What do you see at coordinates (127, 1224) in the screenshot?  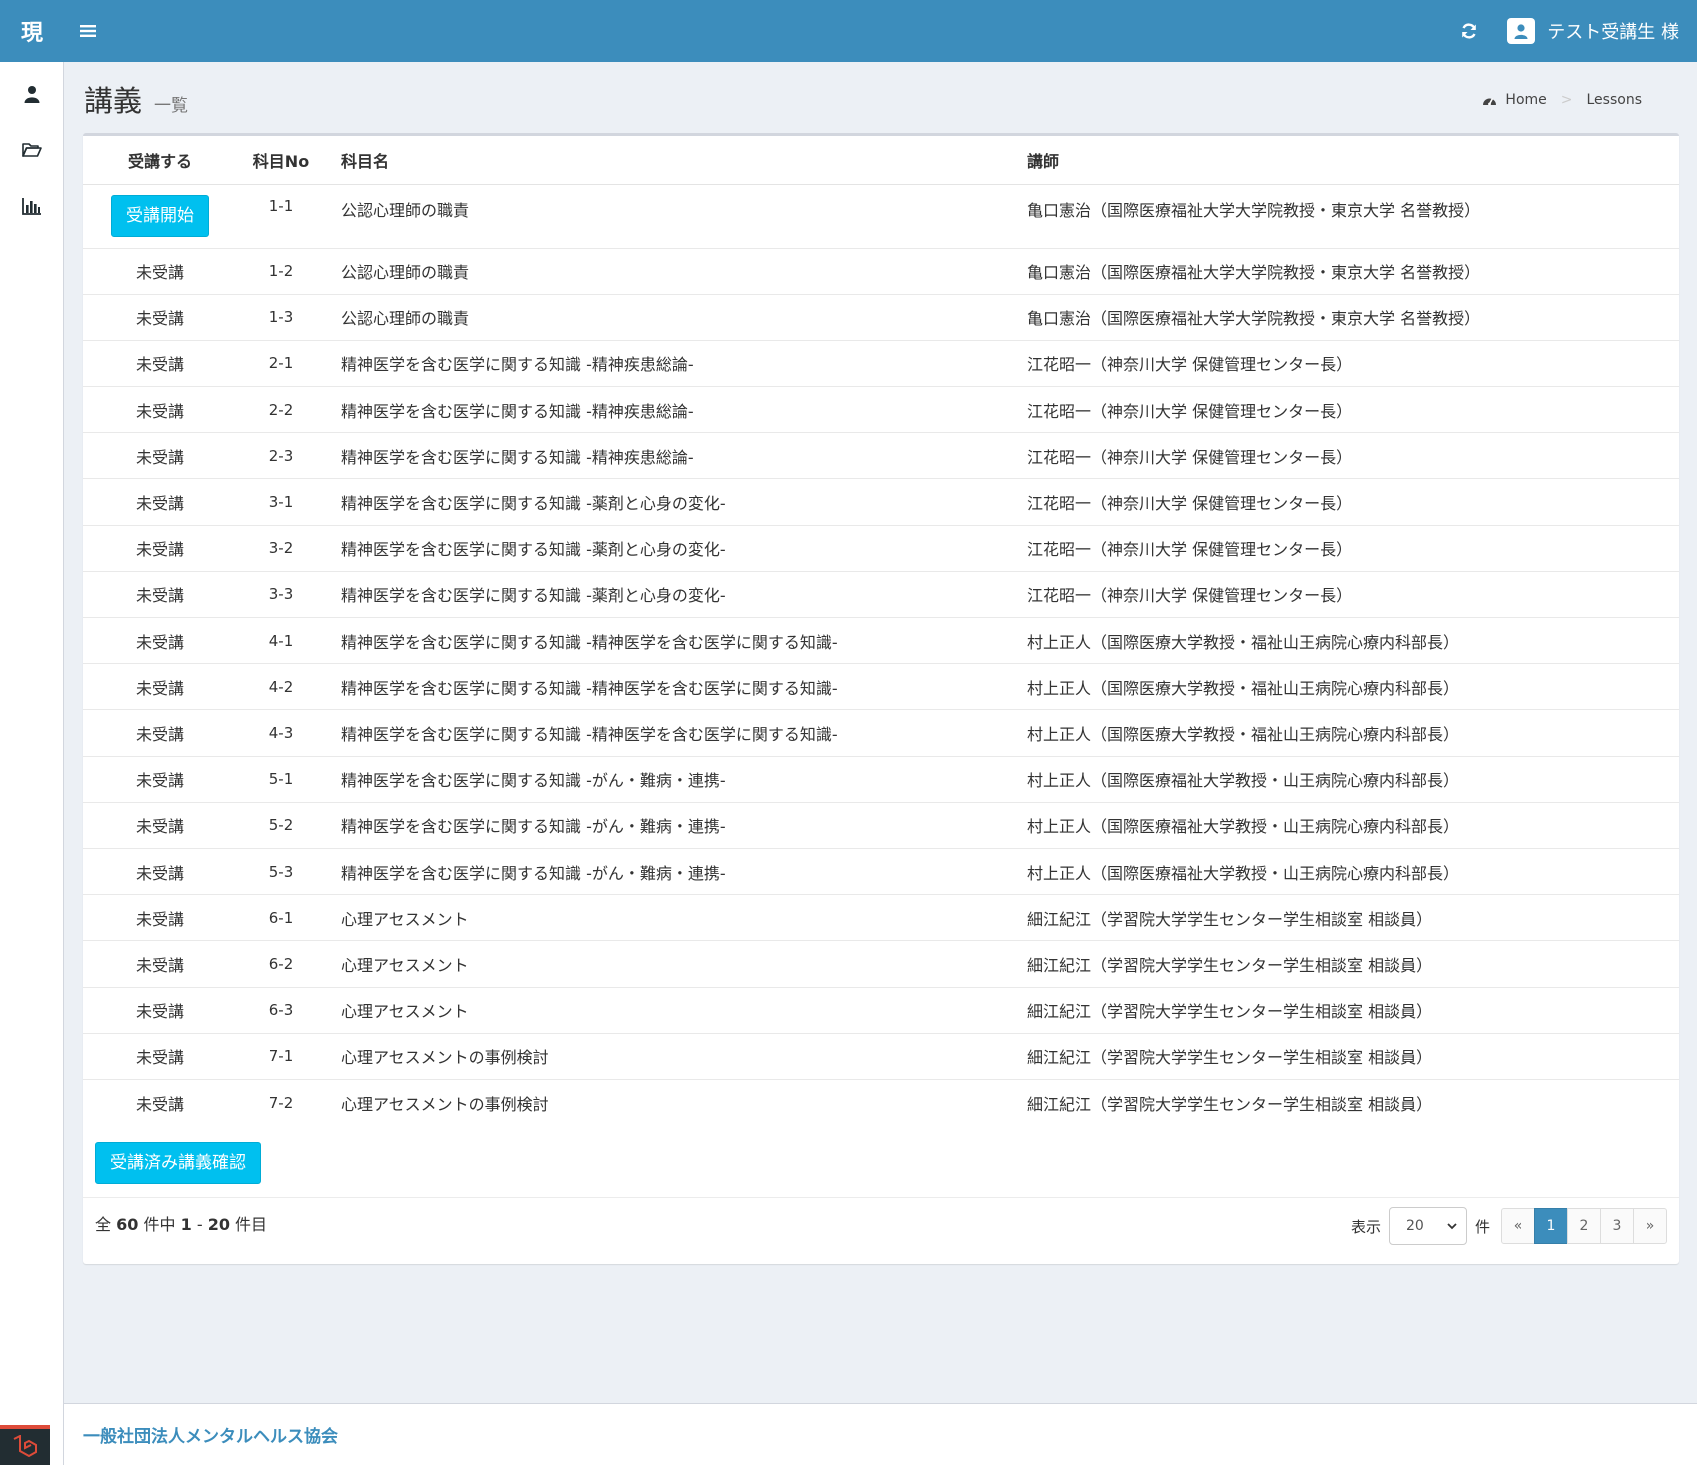 I see `summary-total: 60` at bounding box center [127, 1224].